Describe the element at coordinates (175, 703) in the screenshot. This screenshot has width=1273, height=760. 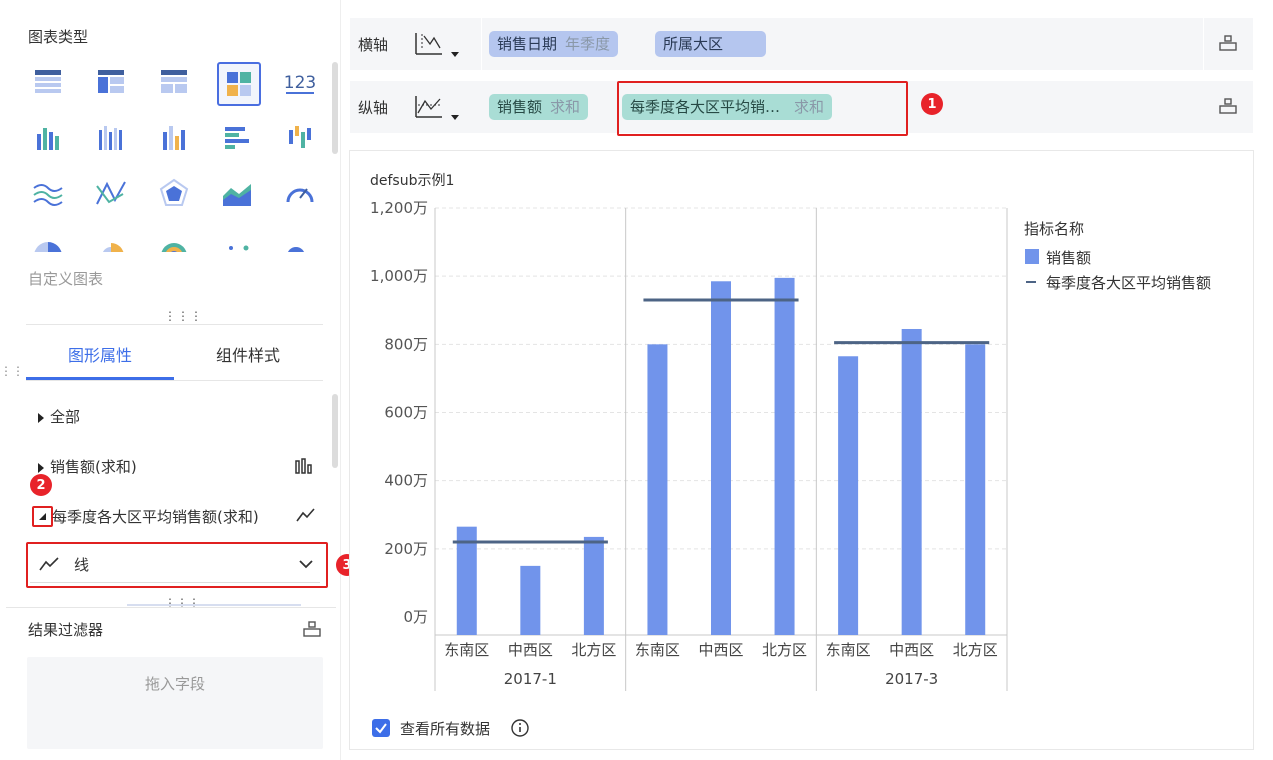
I see `filter-drop-zone: 拖入字段` at that location.